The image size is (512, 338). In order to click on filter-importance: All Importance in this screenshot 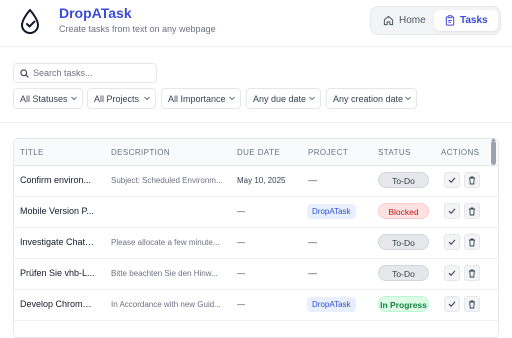, I will do `click(201, 98)`.